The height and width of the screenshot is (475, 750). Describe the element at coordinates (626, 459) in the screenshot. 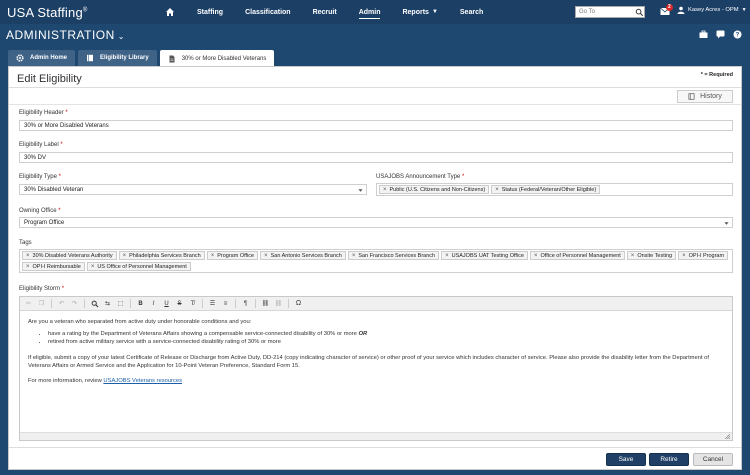

I see `save-button: Save` at that location.